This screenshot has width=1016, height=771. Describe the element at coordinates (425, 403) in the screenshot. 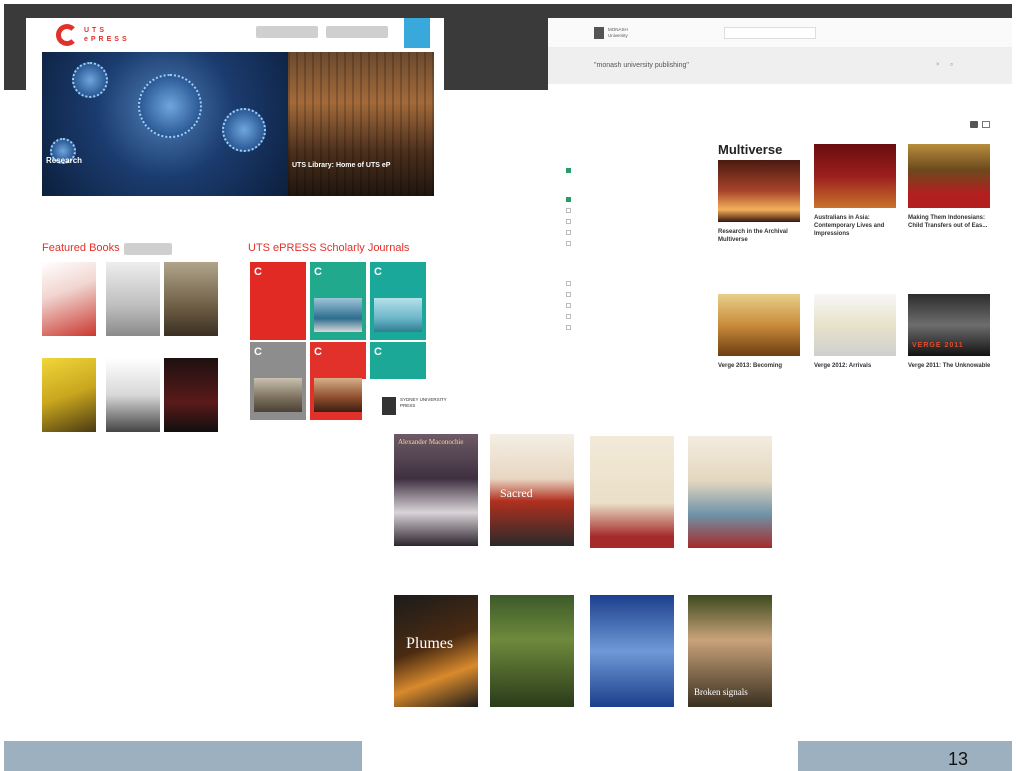

I see `sydney-logo-text: SYDNEY UNIVERSITY PRESS` at that location.